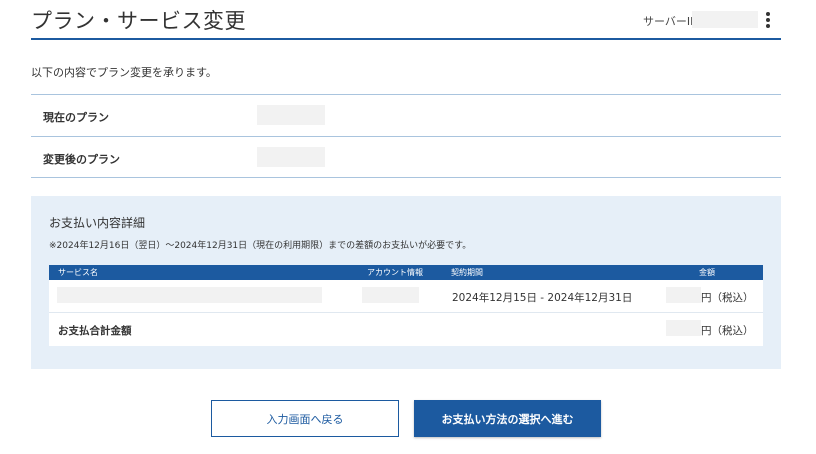  What do you see at coordinates (138, 21) in the screenshot?
I see `page-title: プラン・サービス変更` at bounding box center [138, 21].